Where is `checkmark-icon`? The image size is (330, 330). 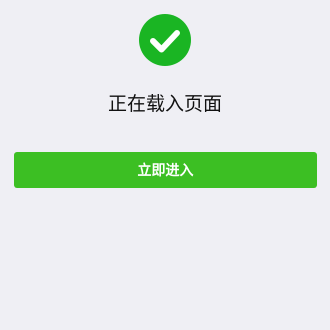 checkmark-icon is located at coordinates (165, 41).